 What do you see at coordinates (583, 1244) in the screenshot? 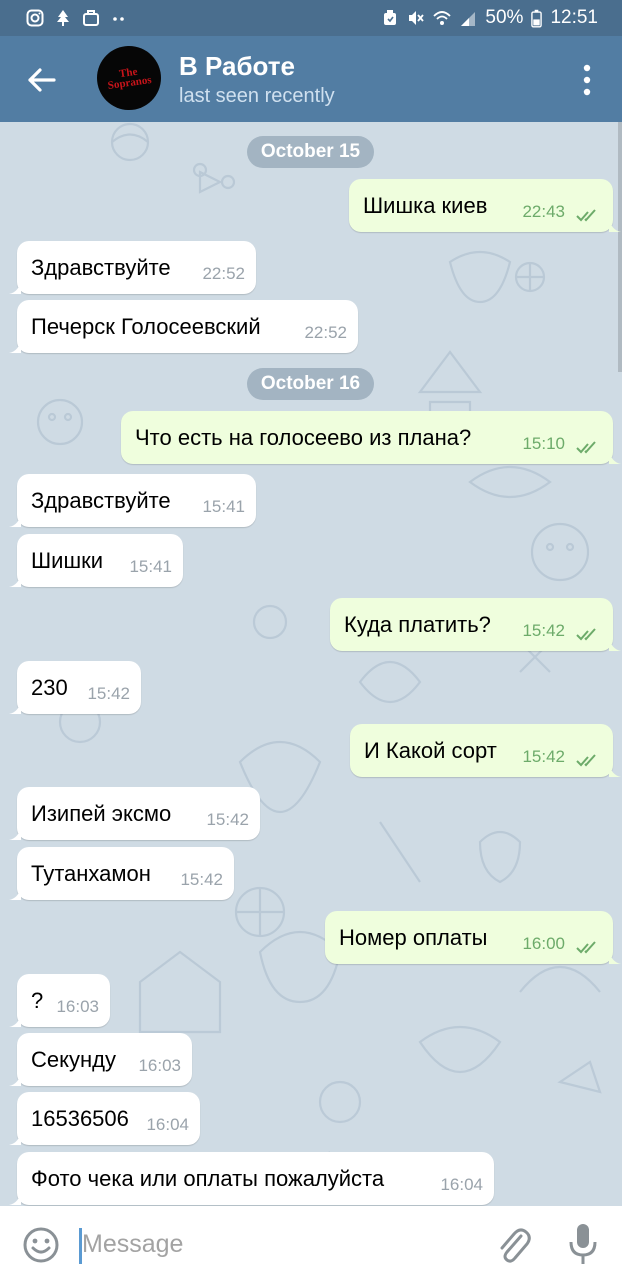
I see `microphone-icon` at bounding box center [583, 1244].